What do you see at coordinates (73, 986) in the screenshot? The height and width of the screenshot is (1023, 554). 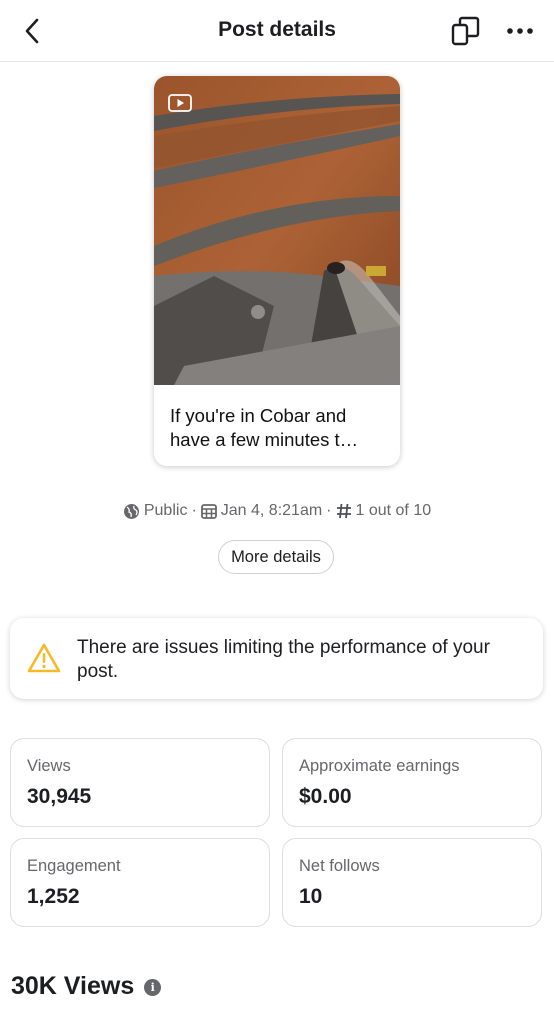 I see `section-title-text: 30K Views` at bounding box center [73, 986].